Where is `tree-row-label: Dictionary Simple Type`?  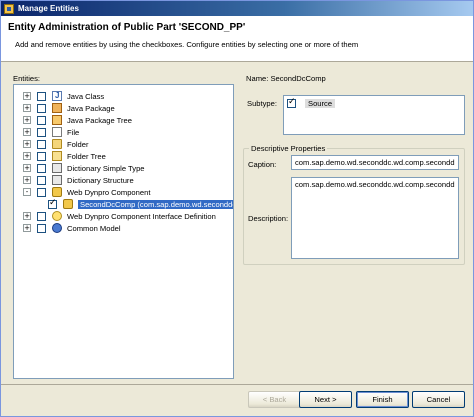 tree-row-label: Dictionary Simple Type is located at coordinates (106, 168).